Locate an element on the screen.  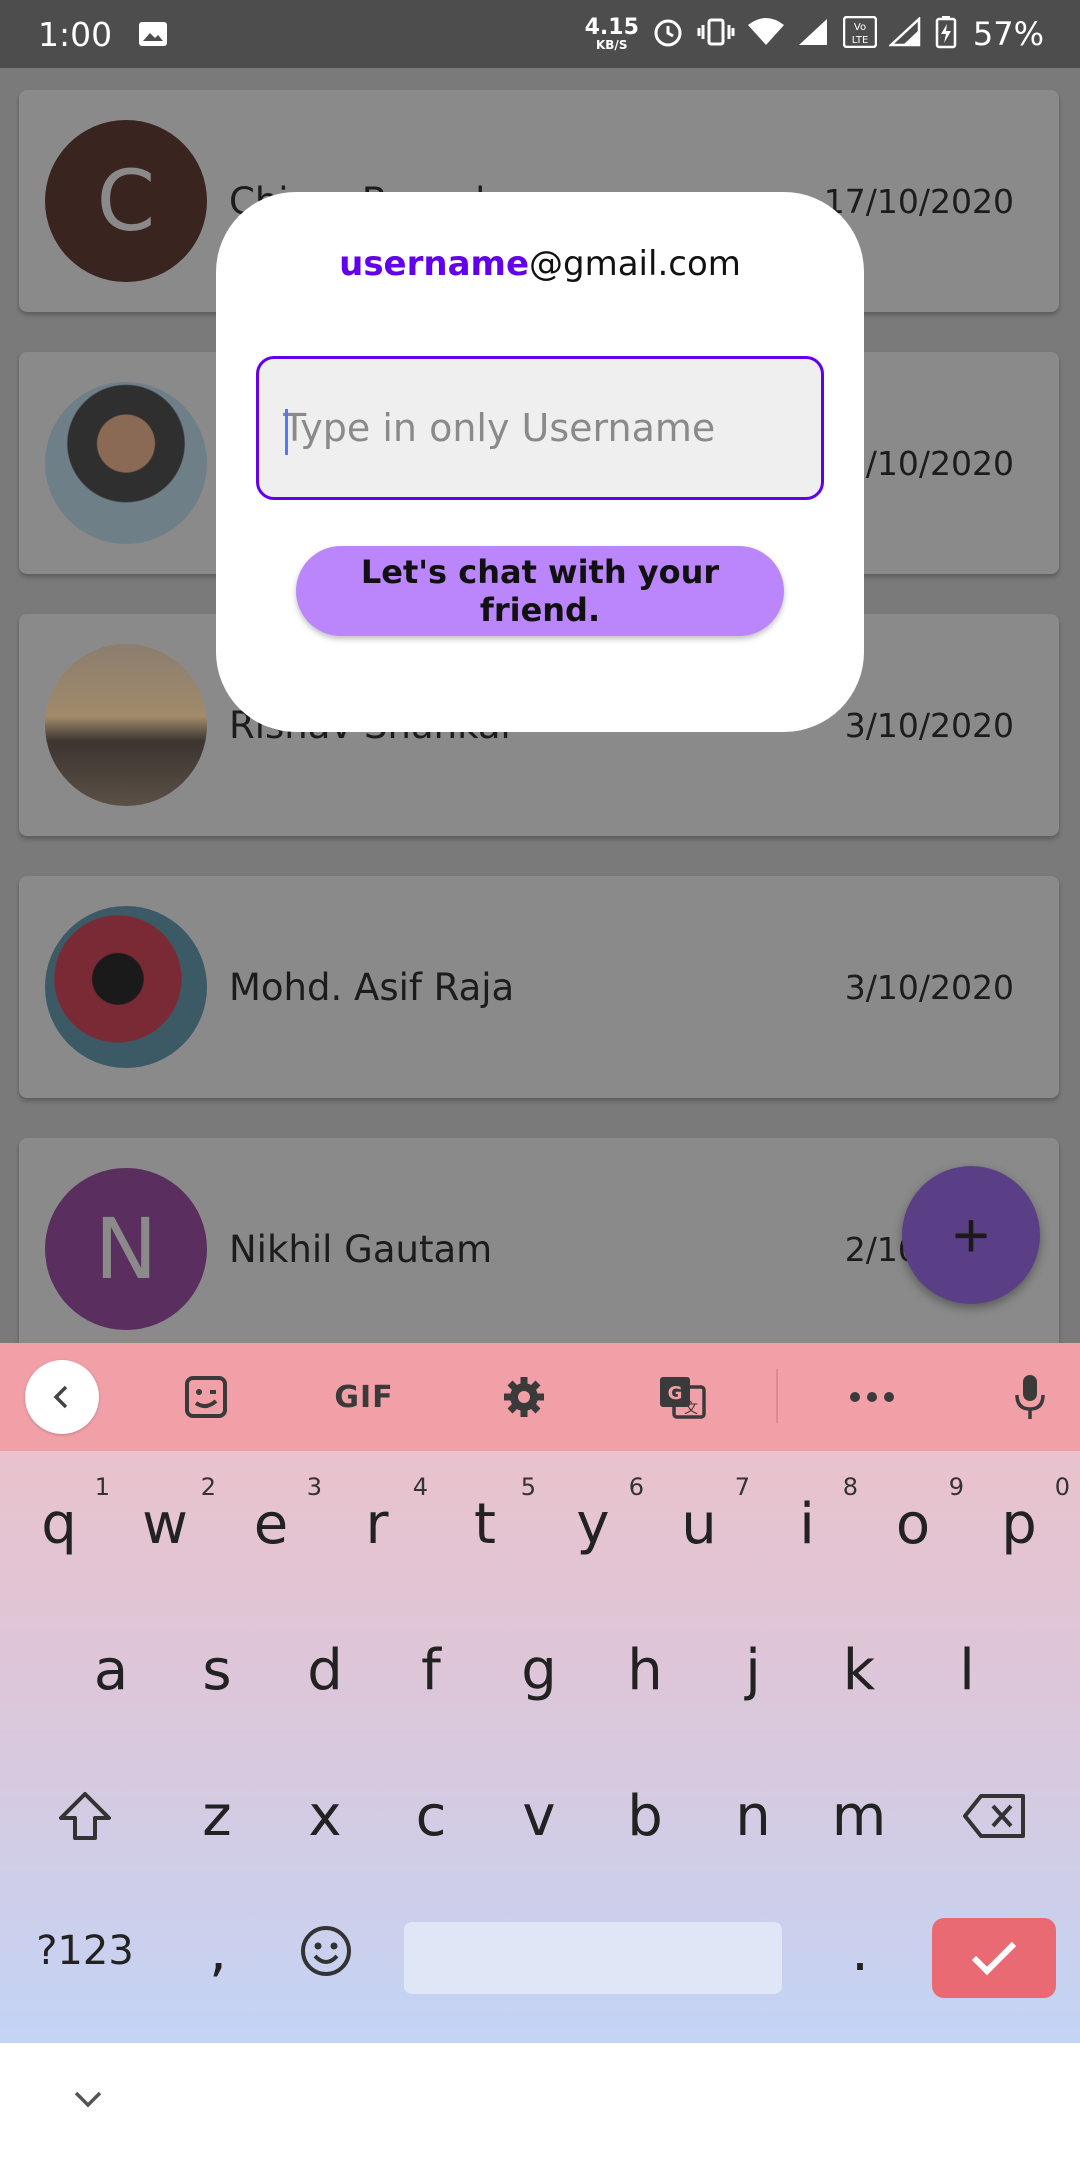
key-n: n is located at coordinates (753, 1816).